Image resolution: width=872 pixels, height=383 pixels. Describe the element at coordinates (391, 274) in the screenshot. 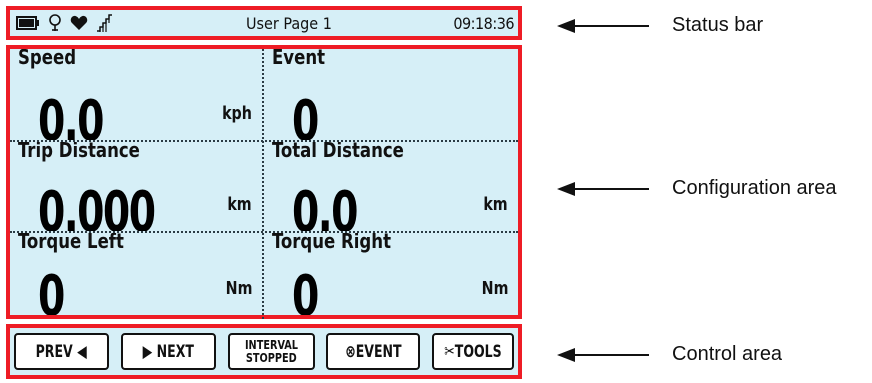

I see `field-torque-right: Torque Right 0 Nm` at that location.